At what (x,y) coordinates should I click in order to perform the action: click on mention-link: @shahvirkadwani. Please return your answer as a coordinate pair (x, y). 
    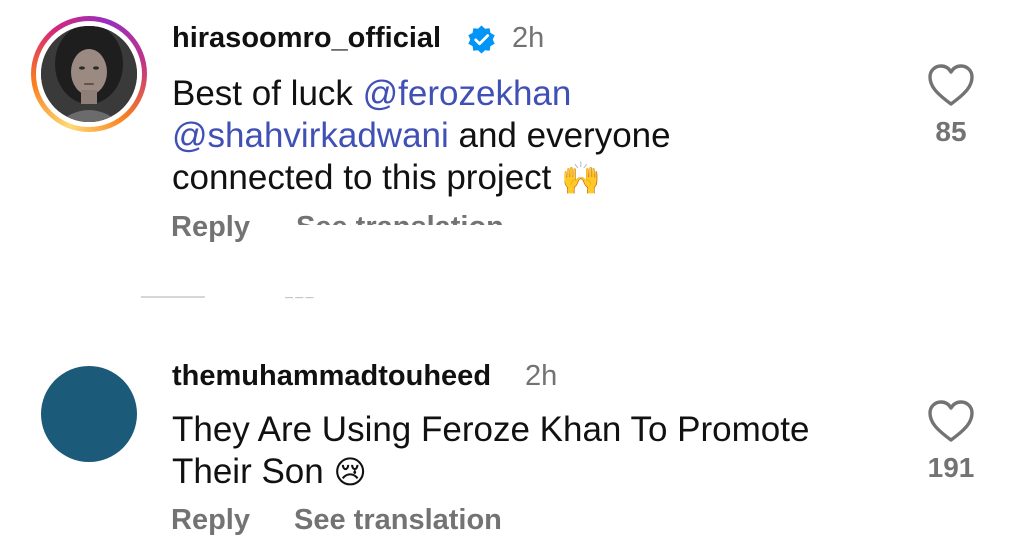
    Looking at the image, I should click on (310, 135).